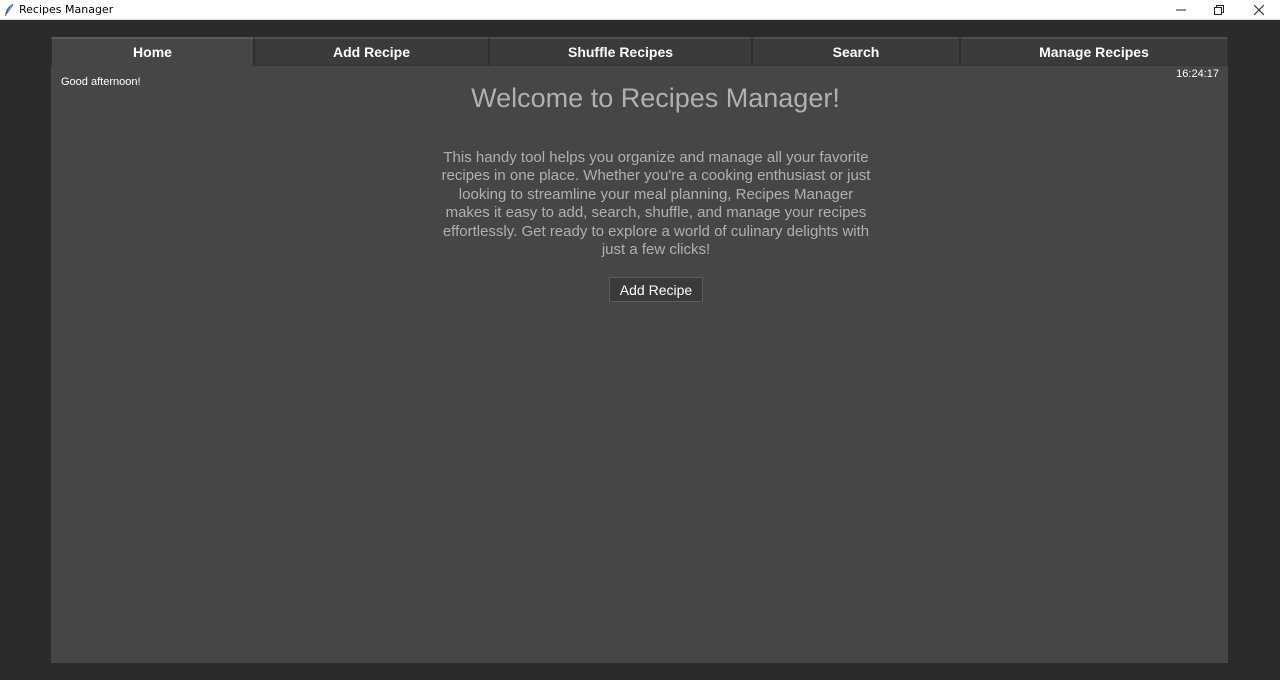 The height and width of the screenshot is (680, 1280). Describe the element at coordinates (152, 51) in the screenshot. I see `tab-home: Home` at that location.